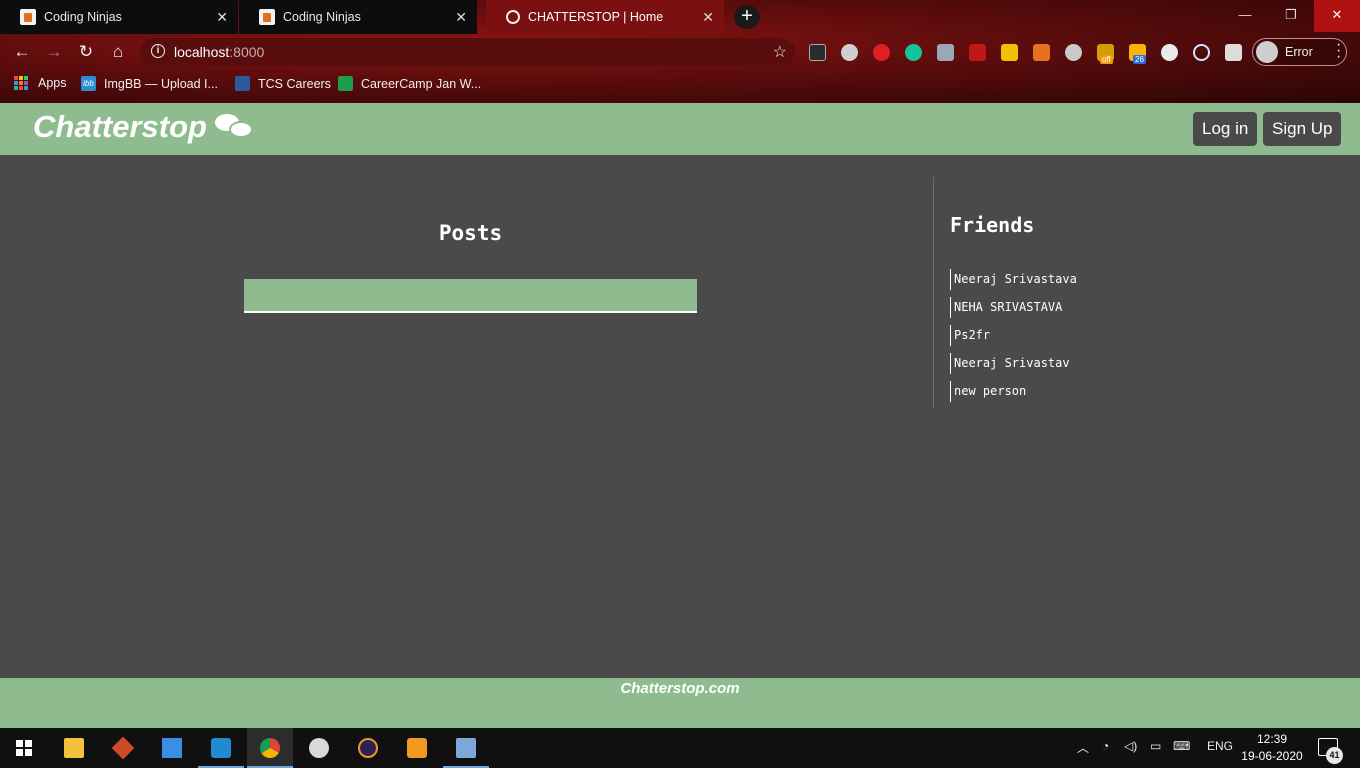 The width and height of the screenshot is (1360, 768). What do you see at coordinates (470, 233) in the screenshot?
I see `posts-heading: Posts` at bounding box center [470, 233].